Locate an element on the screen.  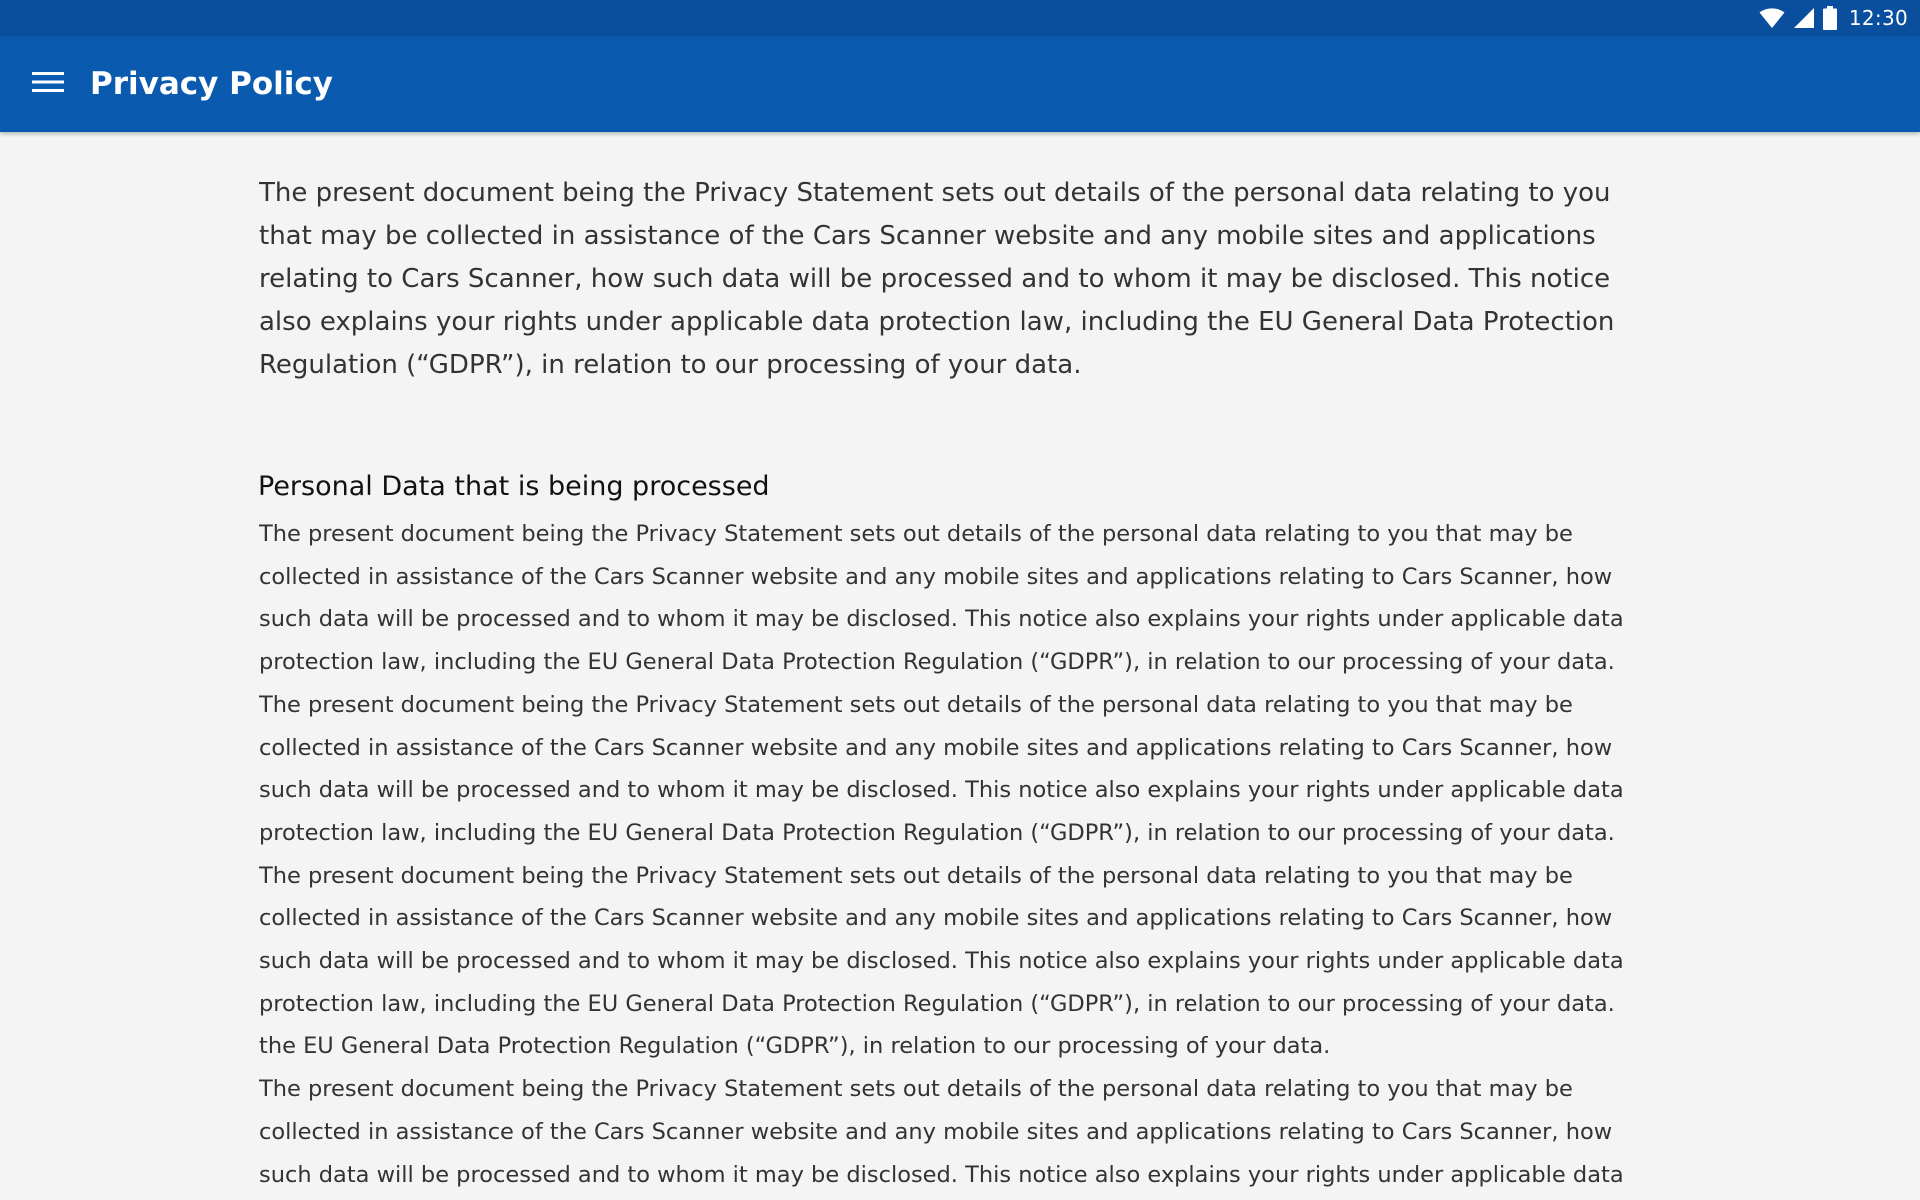
status-bar: 12:30 is located at coordinates (960, 18).